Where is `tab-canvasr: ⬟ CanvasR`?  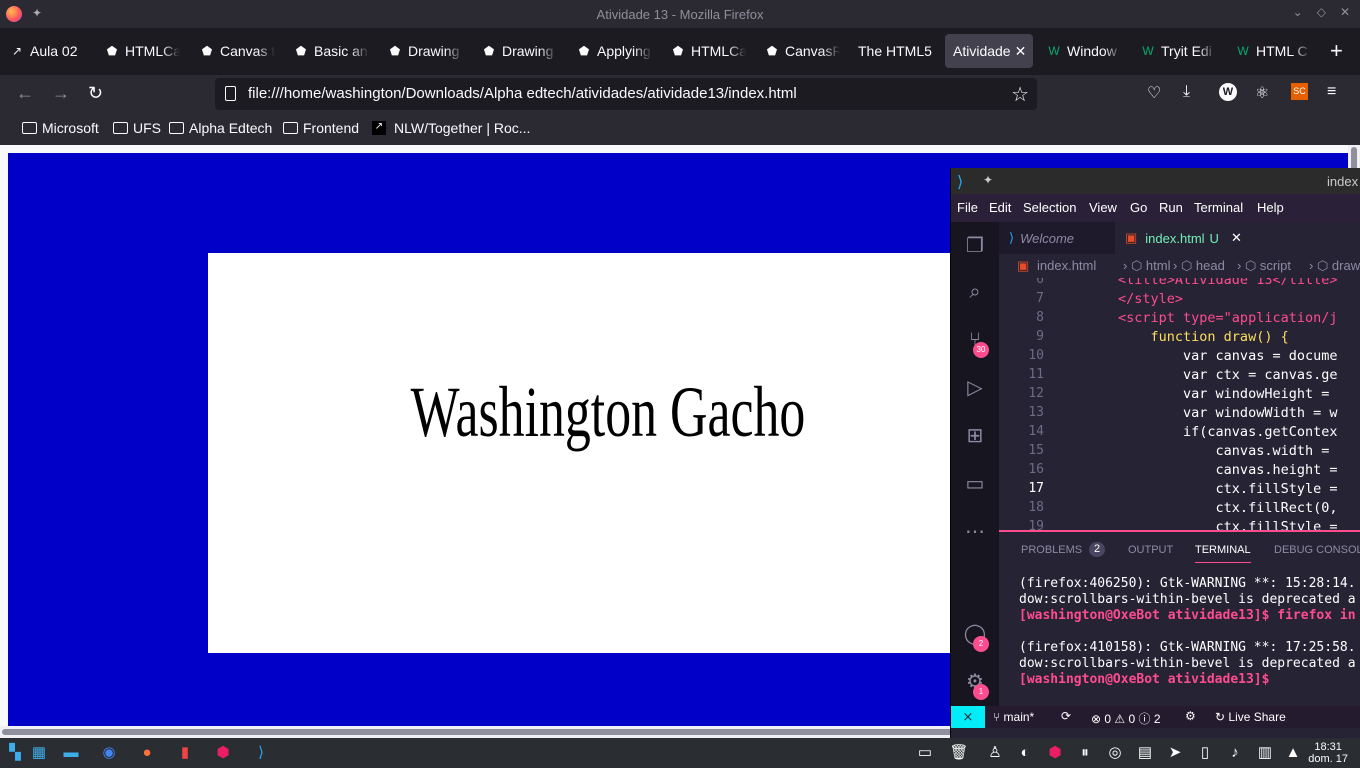 tab-canvasr: ⬟ CanvasR is located at coordinates (802, 51).